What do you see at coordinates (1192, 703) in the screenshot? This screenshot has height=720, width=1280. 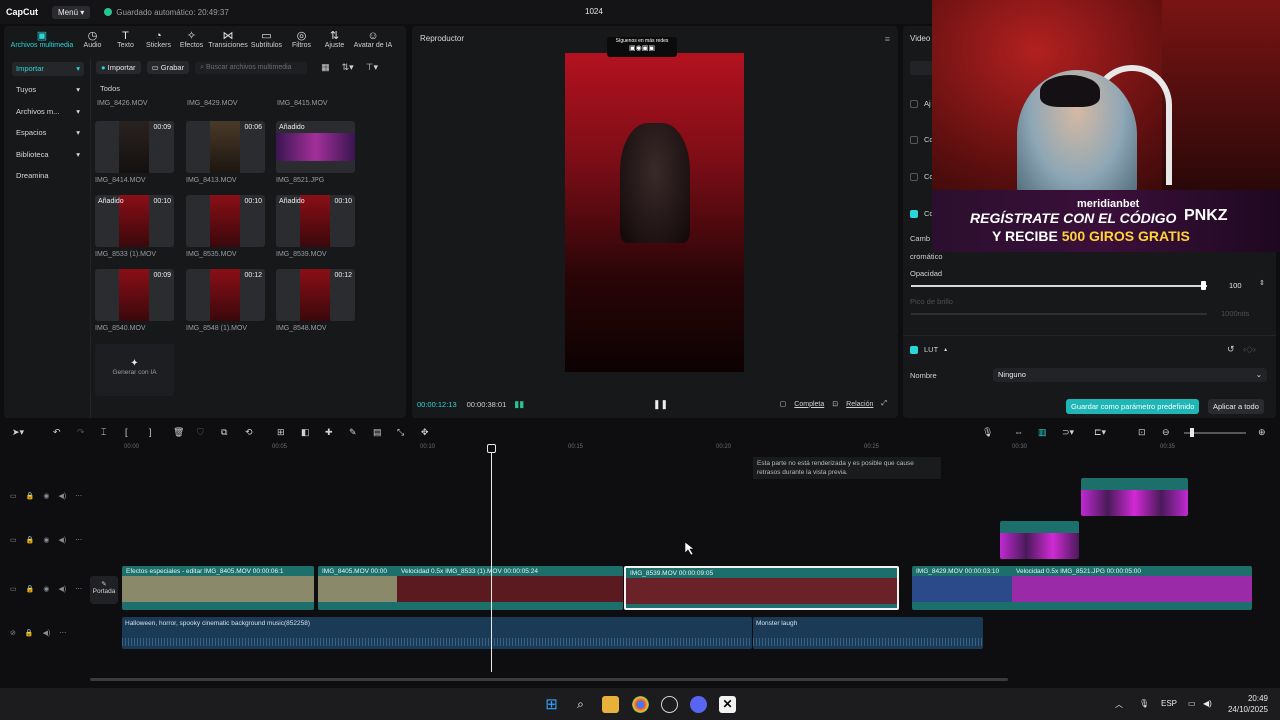 I see `network-icon: ▭` at bounding box center [1192, 703].